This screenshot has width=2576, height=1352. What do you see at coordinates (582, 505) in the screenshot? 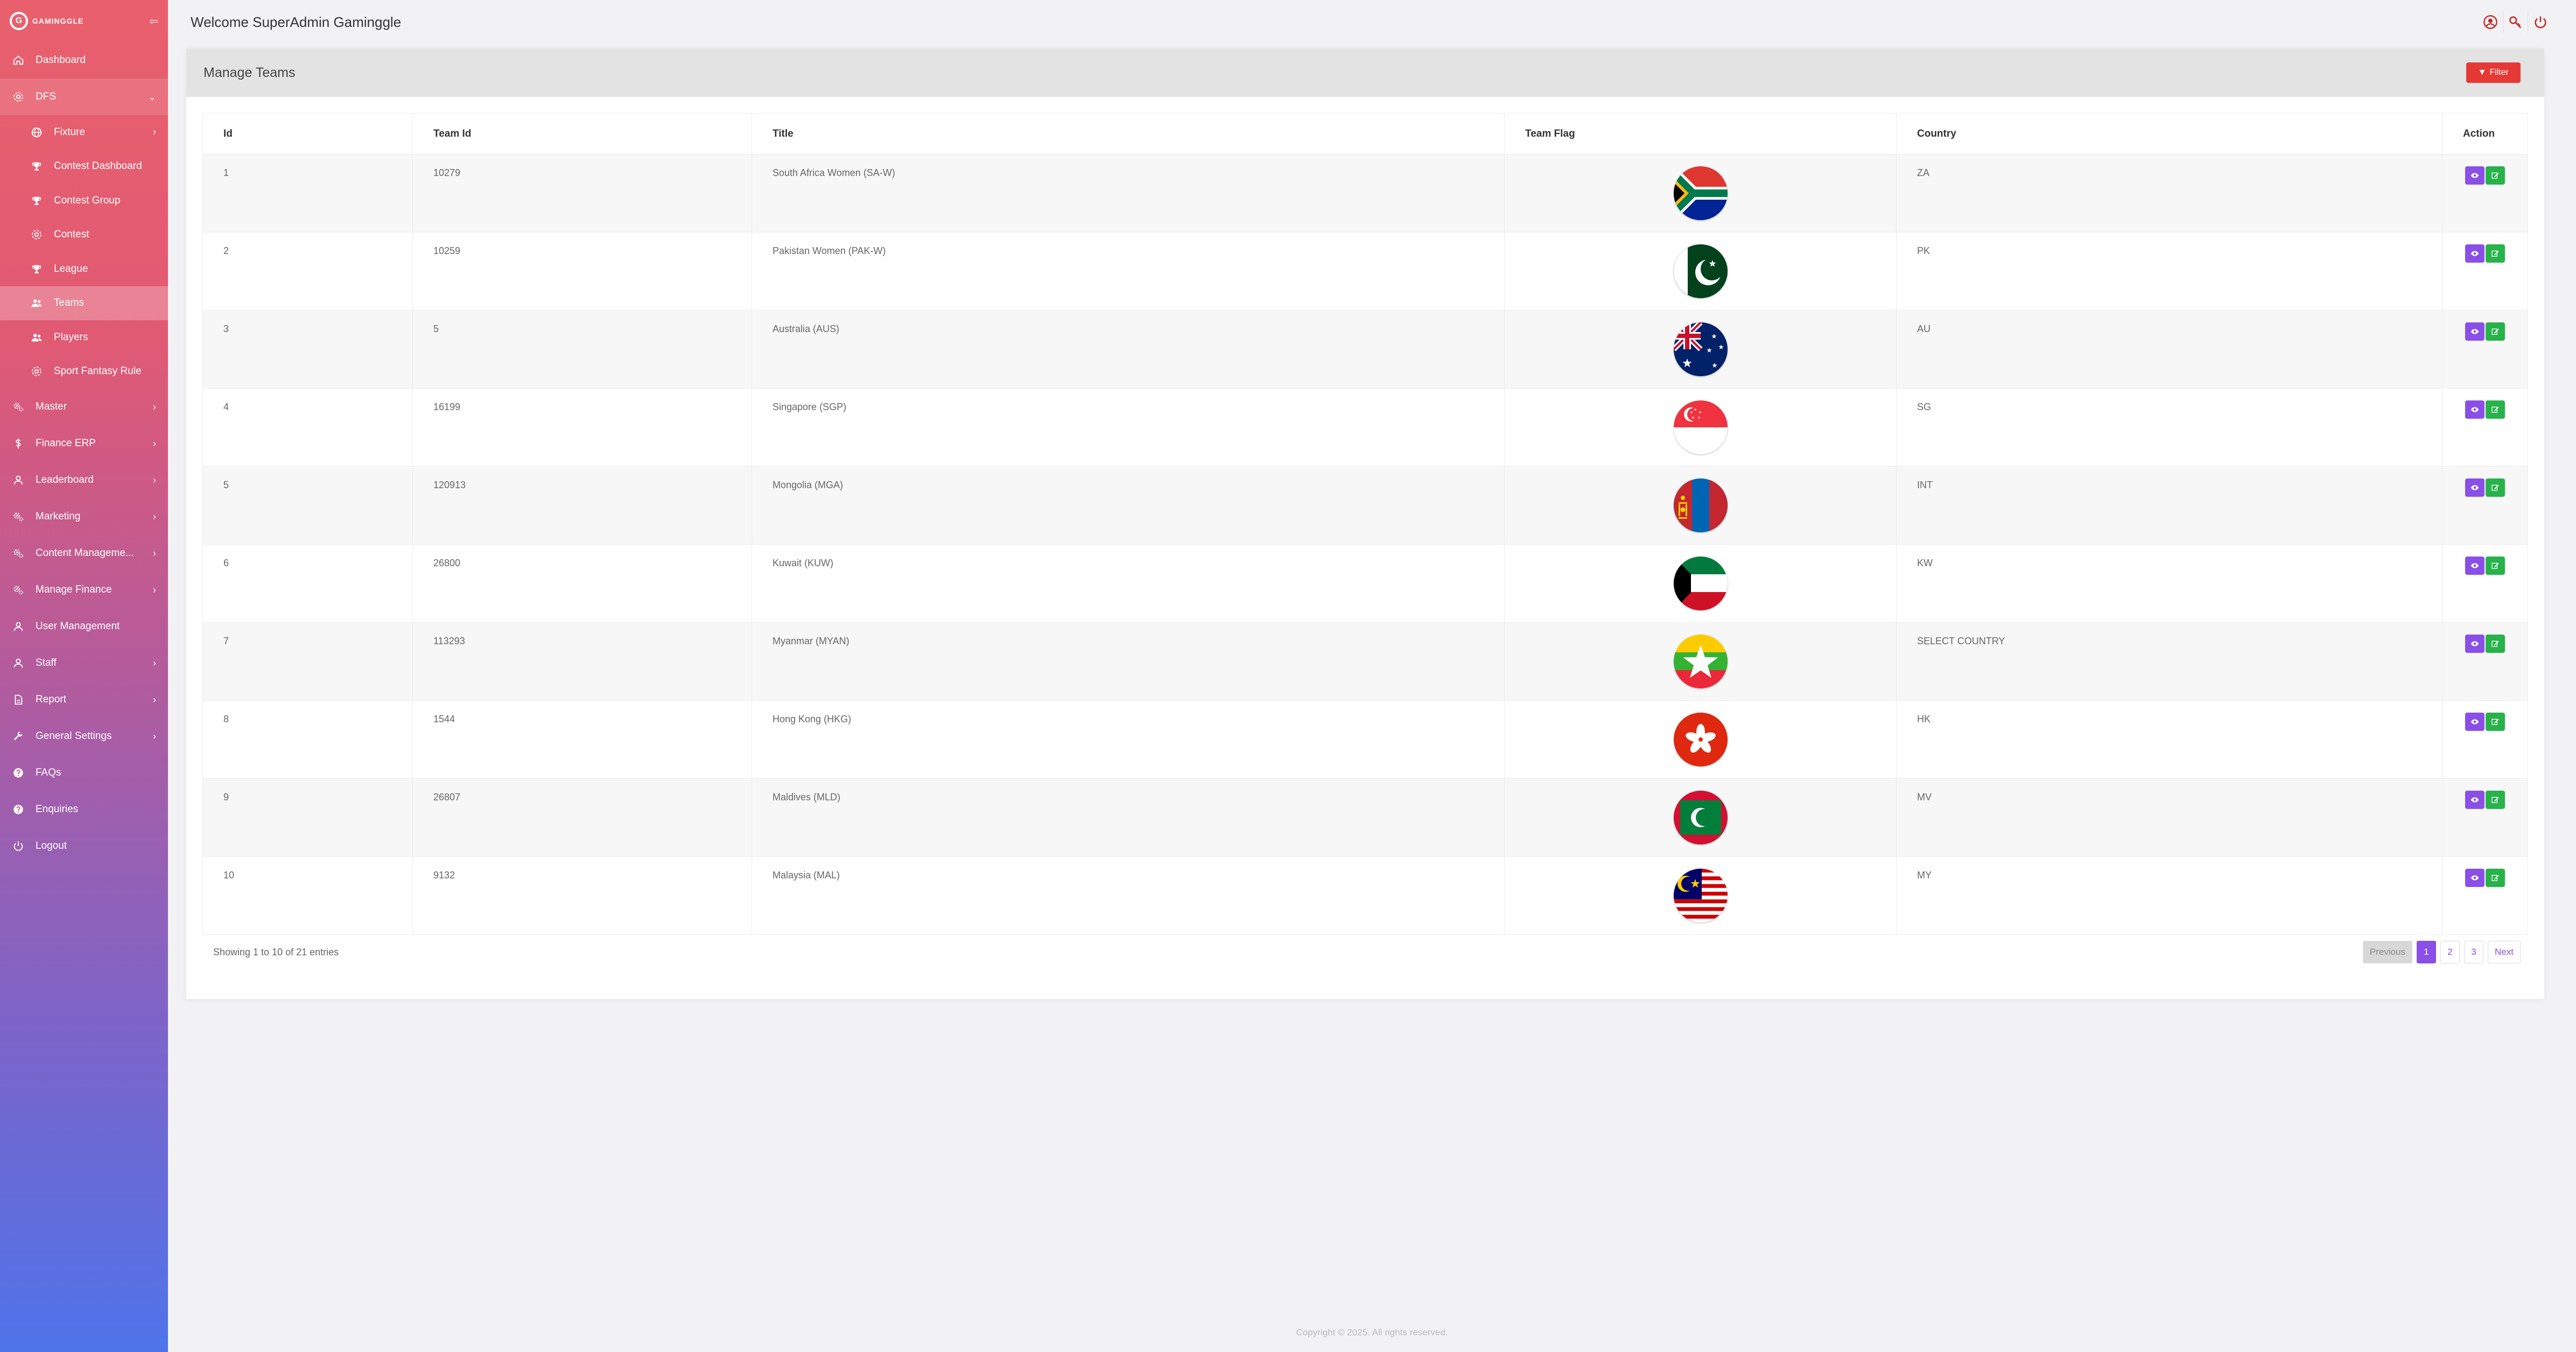
I see `cell-team-id: 120913` at bounding box center [582, 505].